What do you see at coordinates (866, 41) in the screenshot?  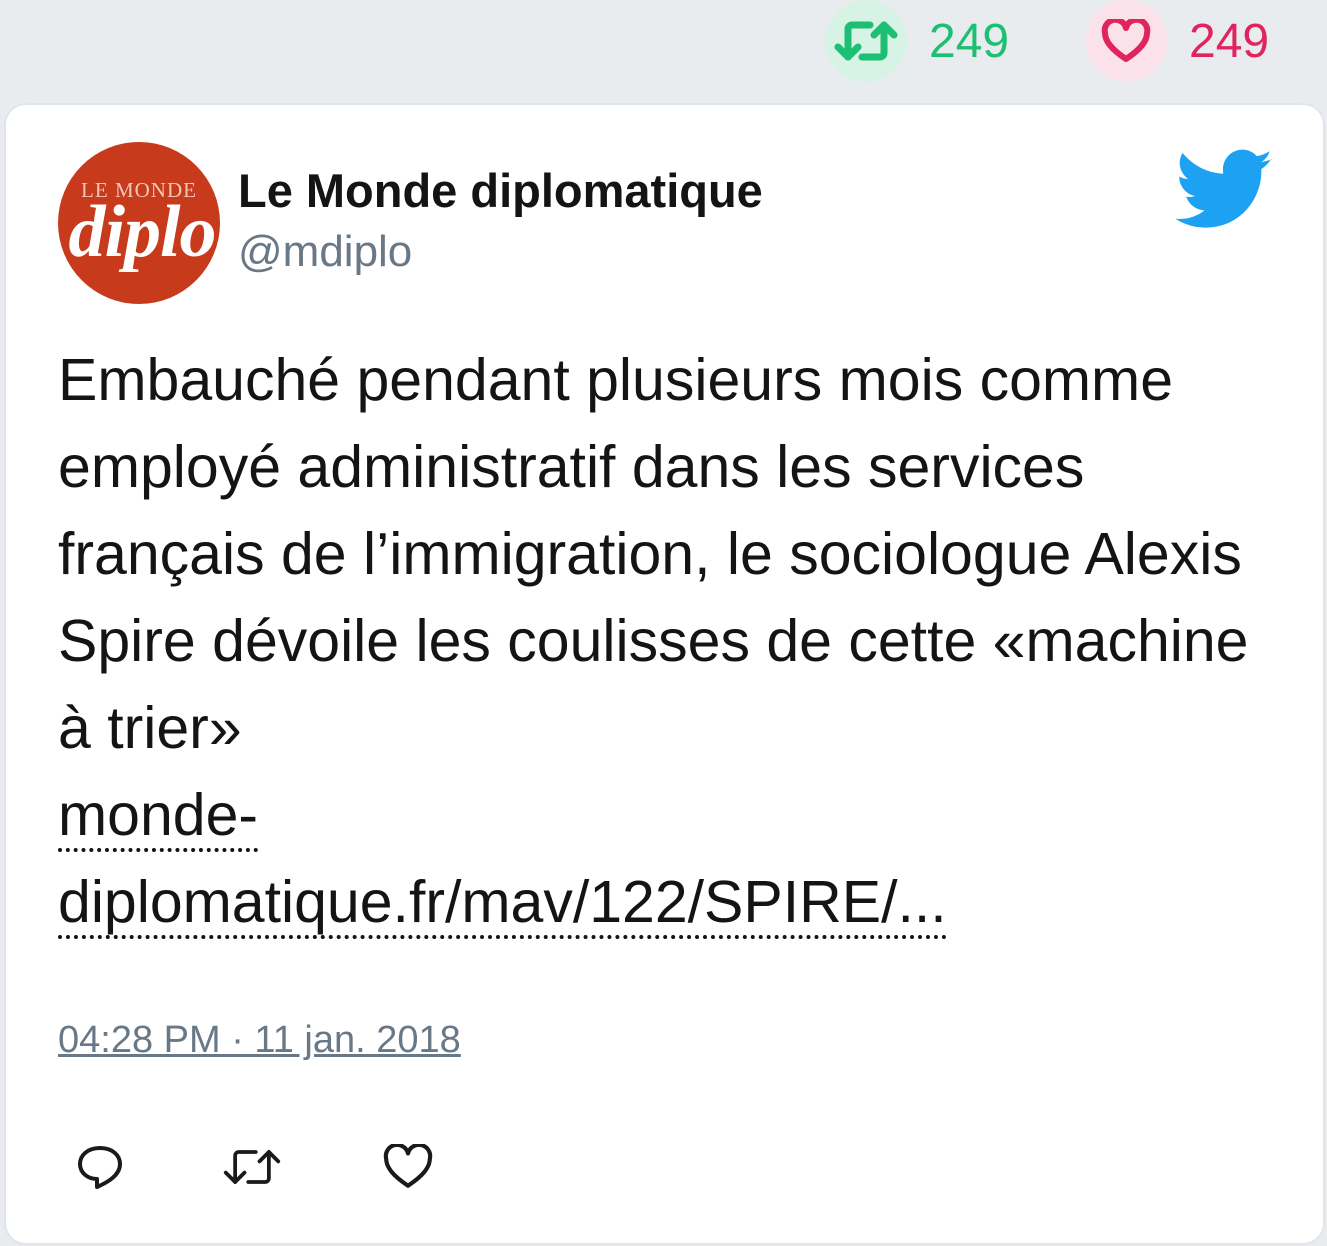 I see `retweet-icon` at bounding box center [866, 41].